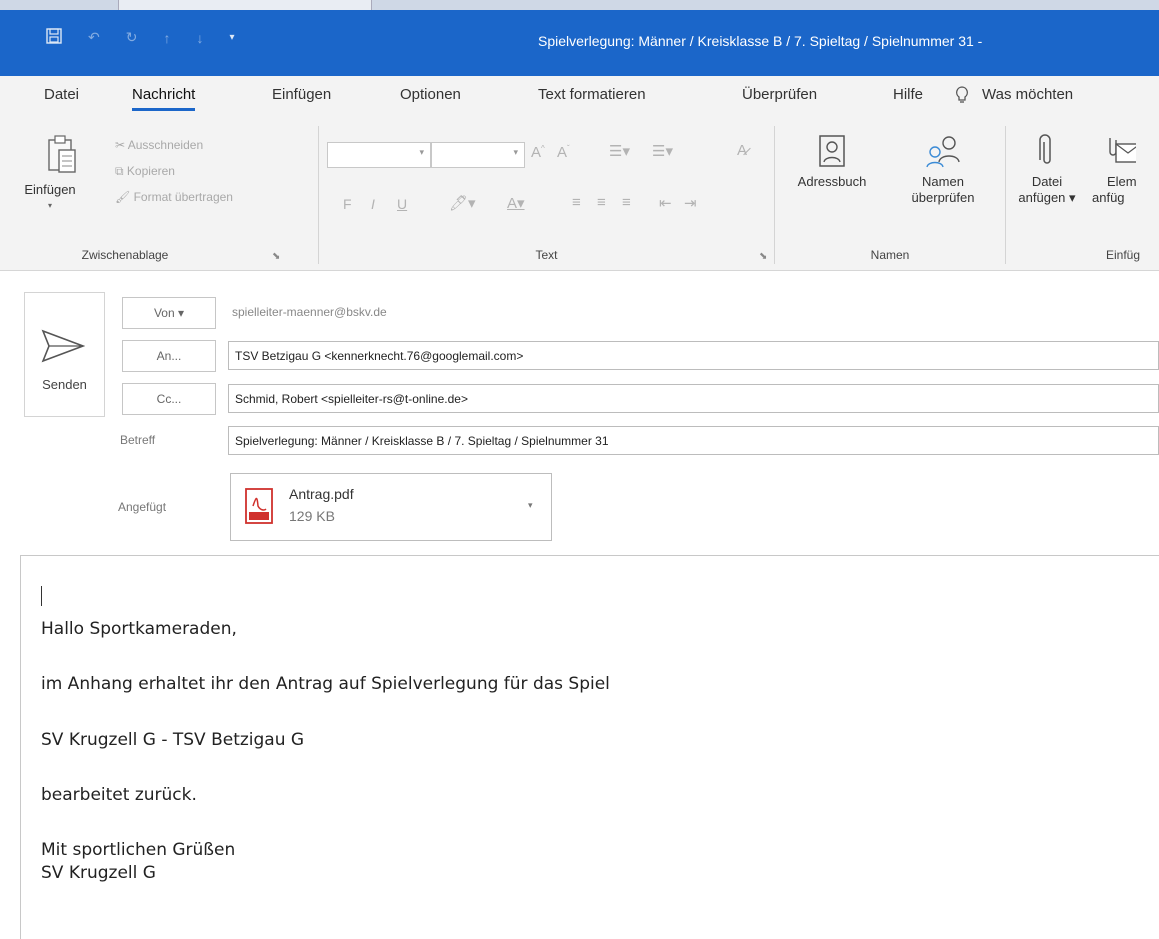 The height and width of the screenshot is (939, 1159). Describe the element at coordinates (742, 150) in the screenshot. I see `clear-formatting-icon: A̷` at that location.